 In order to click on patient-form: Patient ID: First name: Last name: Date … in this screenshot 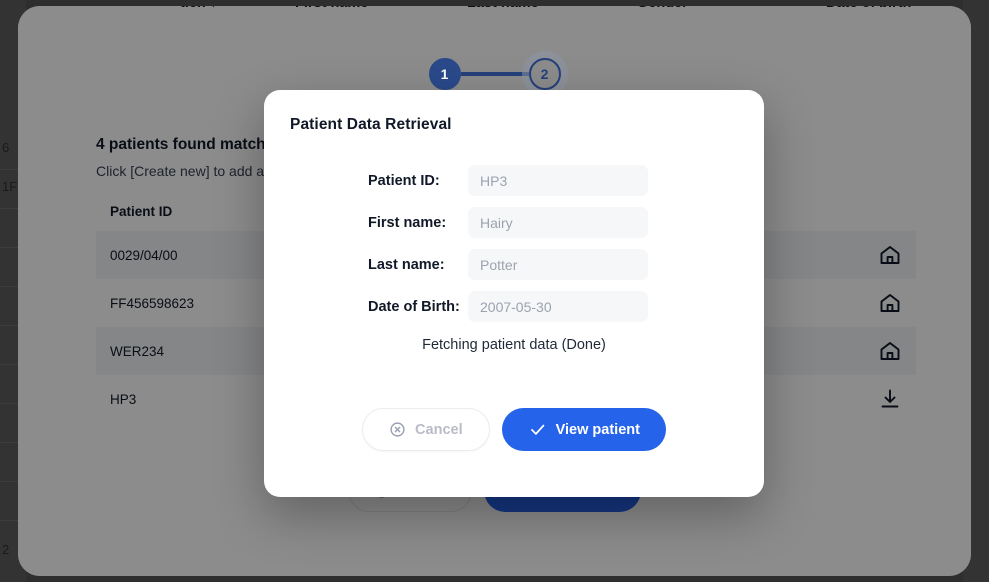, I will do `click(514, 243)`.